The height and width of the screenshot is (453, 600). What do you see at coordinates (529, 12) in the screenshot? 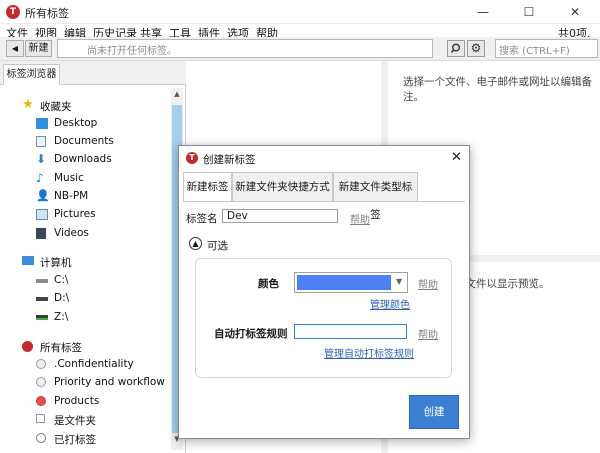
I see `maximize-button: ☐` at bounding box center [529, 12].